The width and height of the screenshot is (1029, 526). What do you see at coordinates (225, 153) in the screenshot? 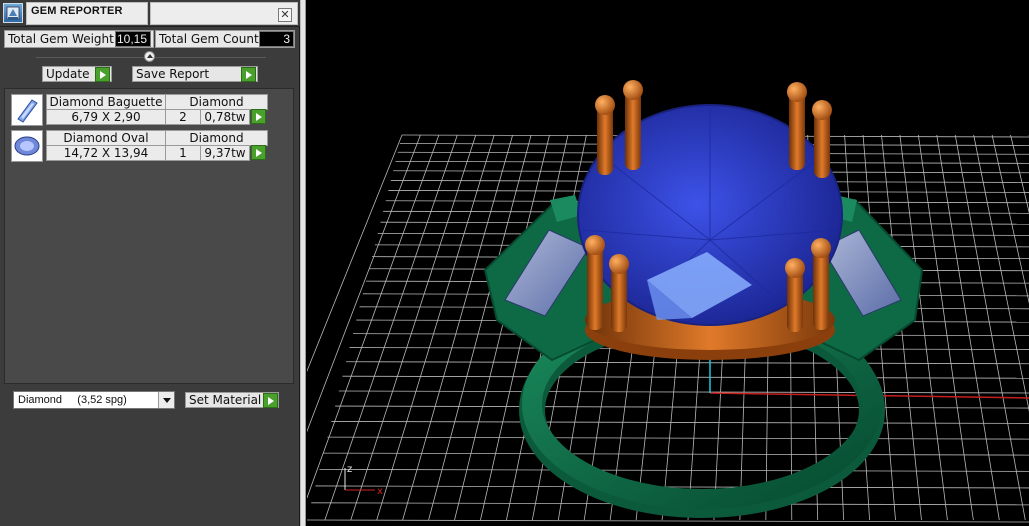
I see `gem-weight-cell: 9,37tw` at bounding box center [225, 153].